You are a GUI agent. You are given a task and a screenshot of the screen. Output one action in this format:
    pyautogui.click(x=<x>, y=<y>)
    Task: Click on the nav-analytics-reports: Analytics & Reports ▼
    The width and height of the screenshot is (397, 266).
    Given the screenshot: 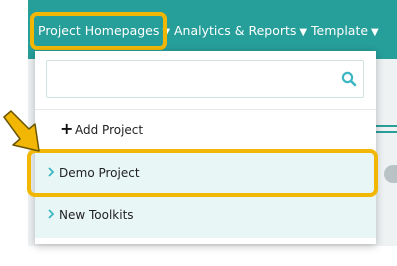 What is the action you would take?
    pyautogui.click(x=240, y=31)
    